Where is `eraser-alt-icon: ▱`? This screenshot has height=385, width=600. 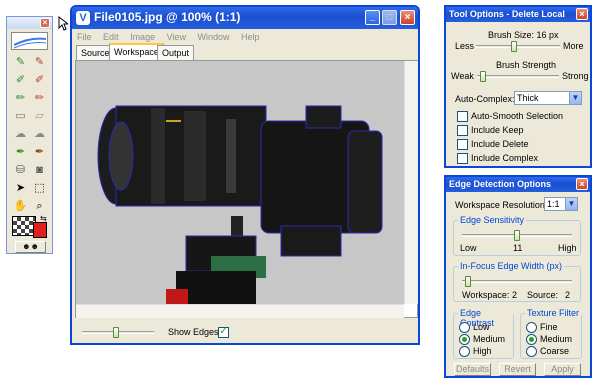
eraser-alt-icon: ▱ is located at coordinates (39, 116).